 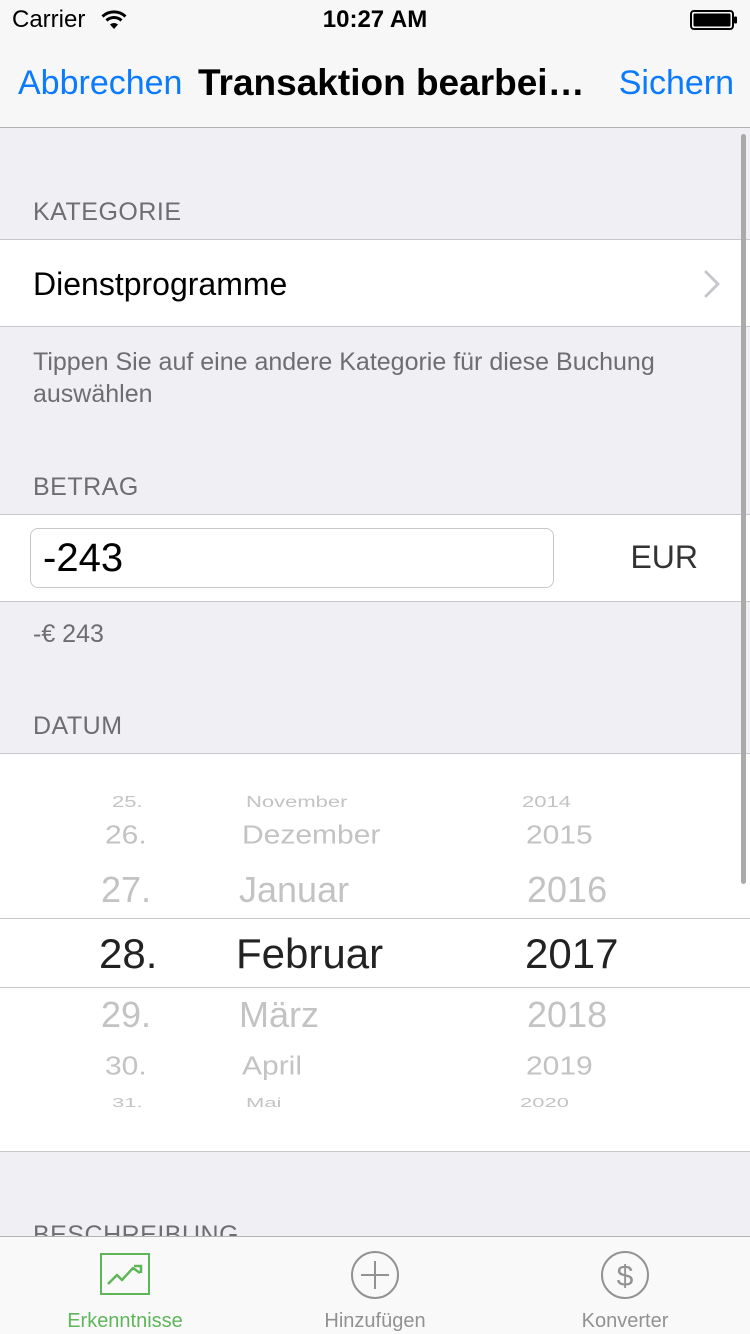 I want to click on picker-month-option: März, so click(x=279, y=1015).